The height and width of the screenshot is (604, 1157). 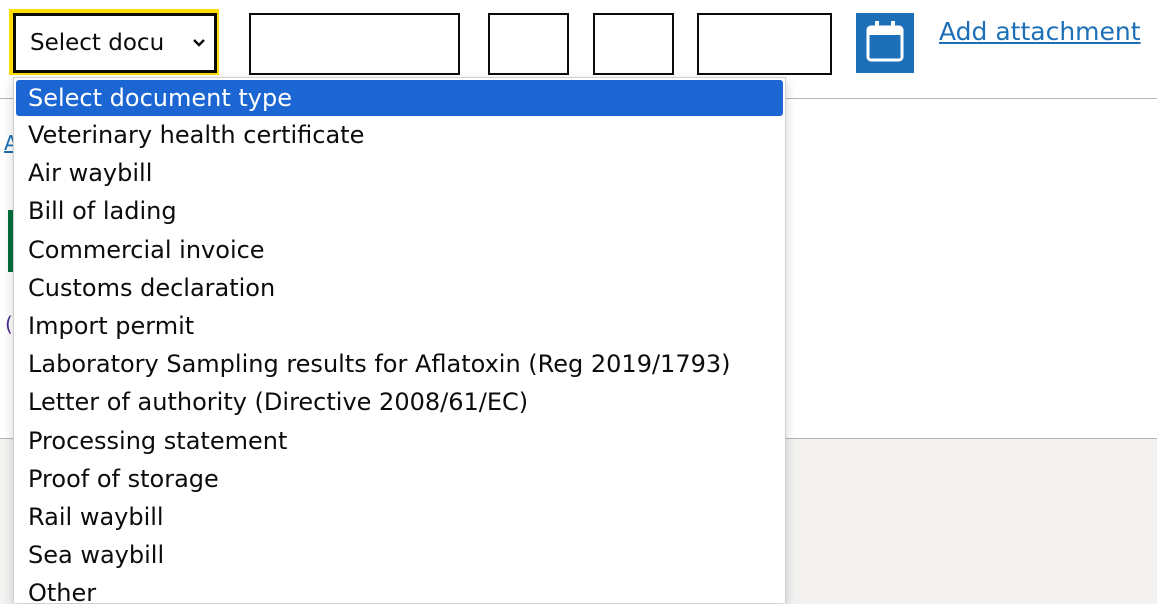 I want to click on calendar-icon, so click(x=885, y=43).